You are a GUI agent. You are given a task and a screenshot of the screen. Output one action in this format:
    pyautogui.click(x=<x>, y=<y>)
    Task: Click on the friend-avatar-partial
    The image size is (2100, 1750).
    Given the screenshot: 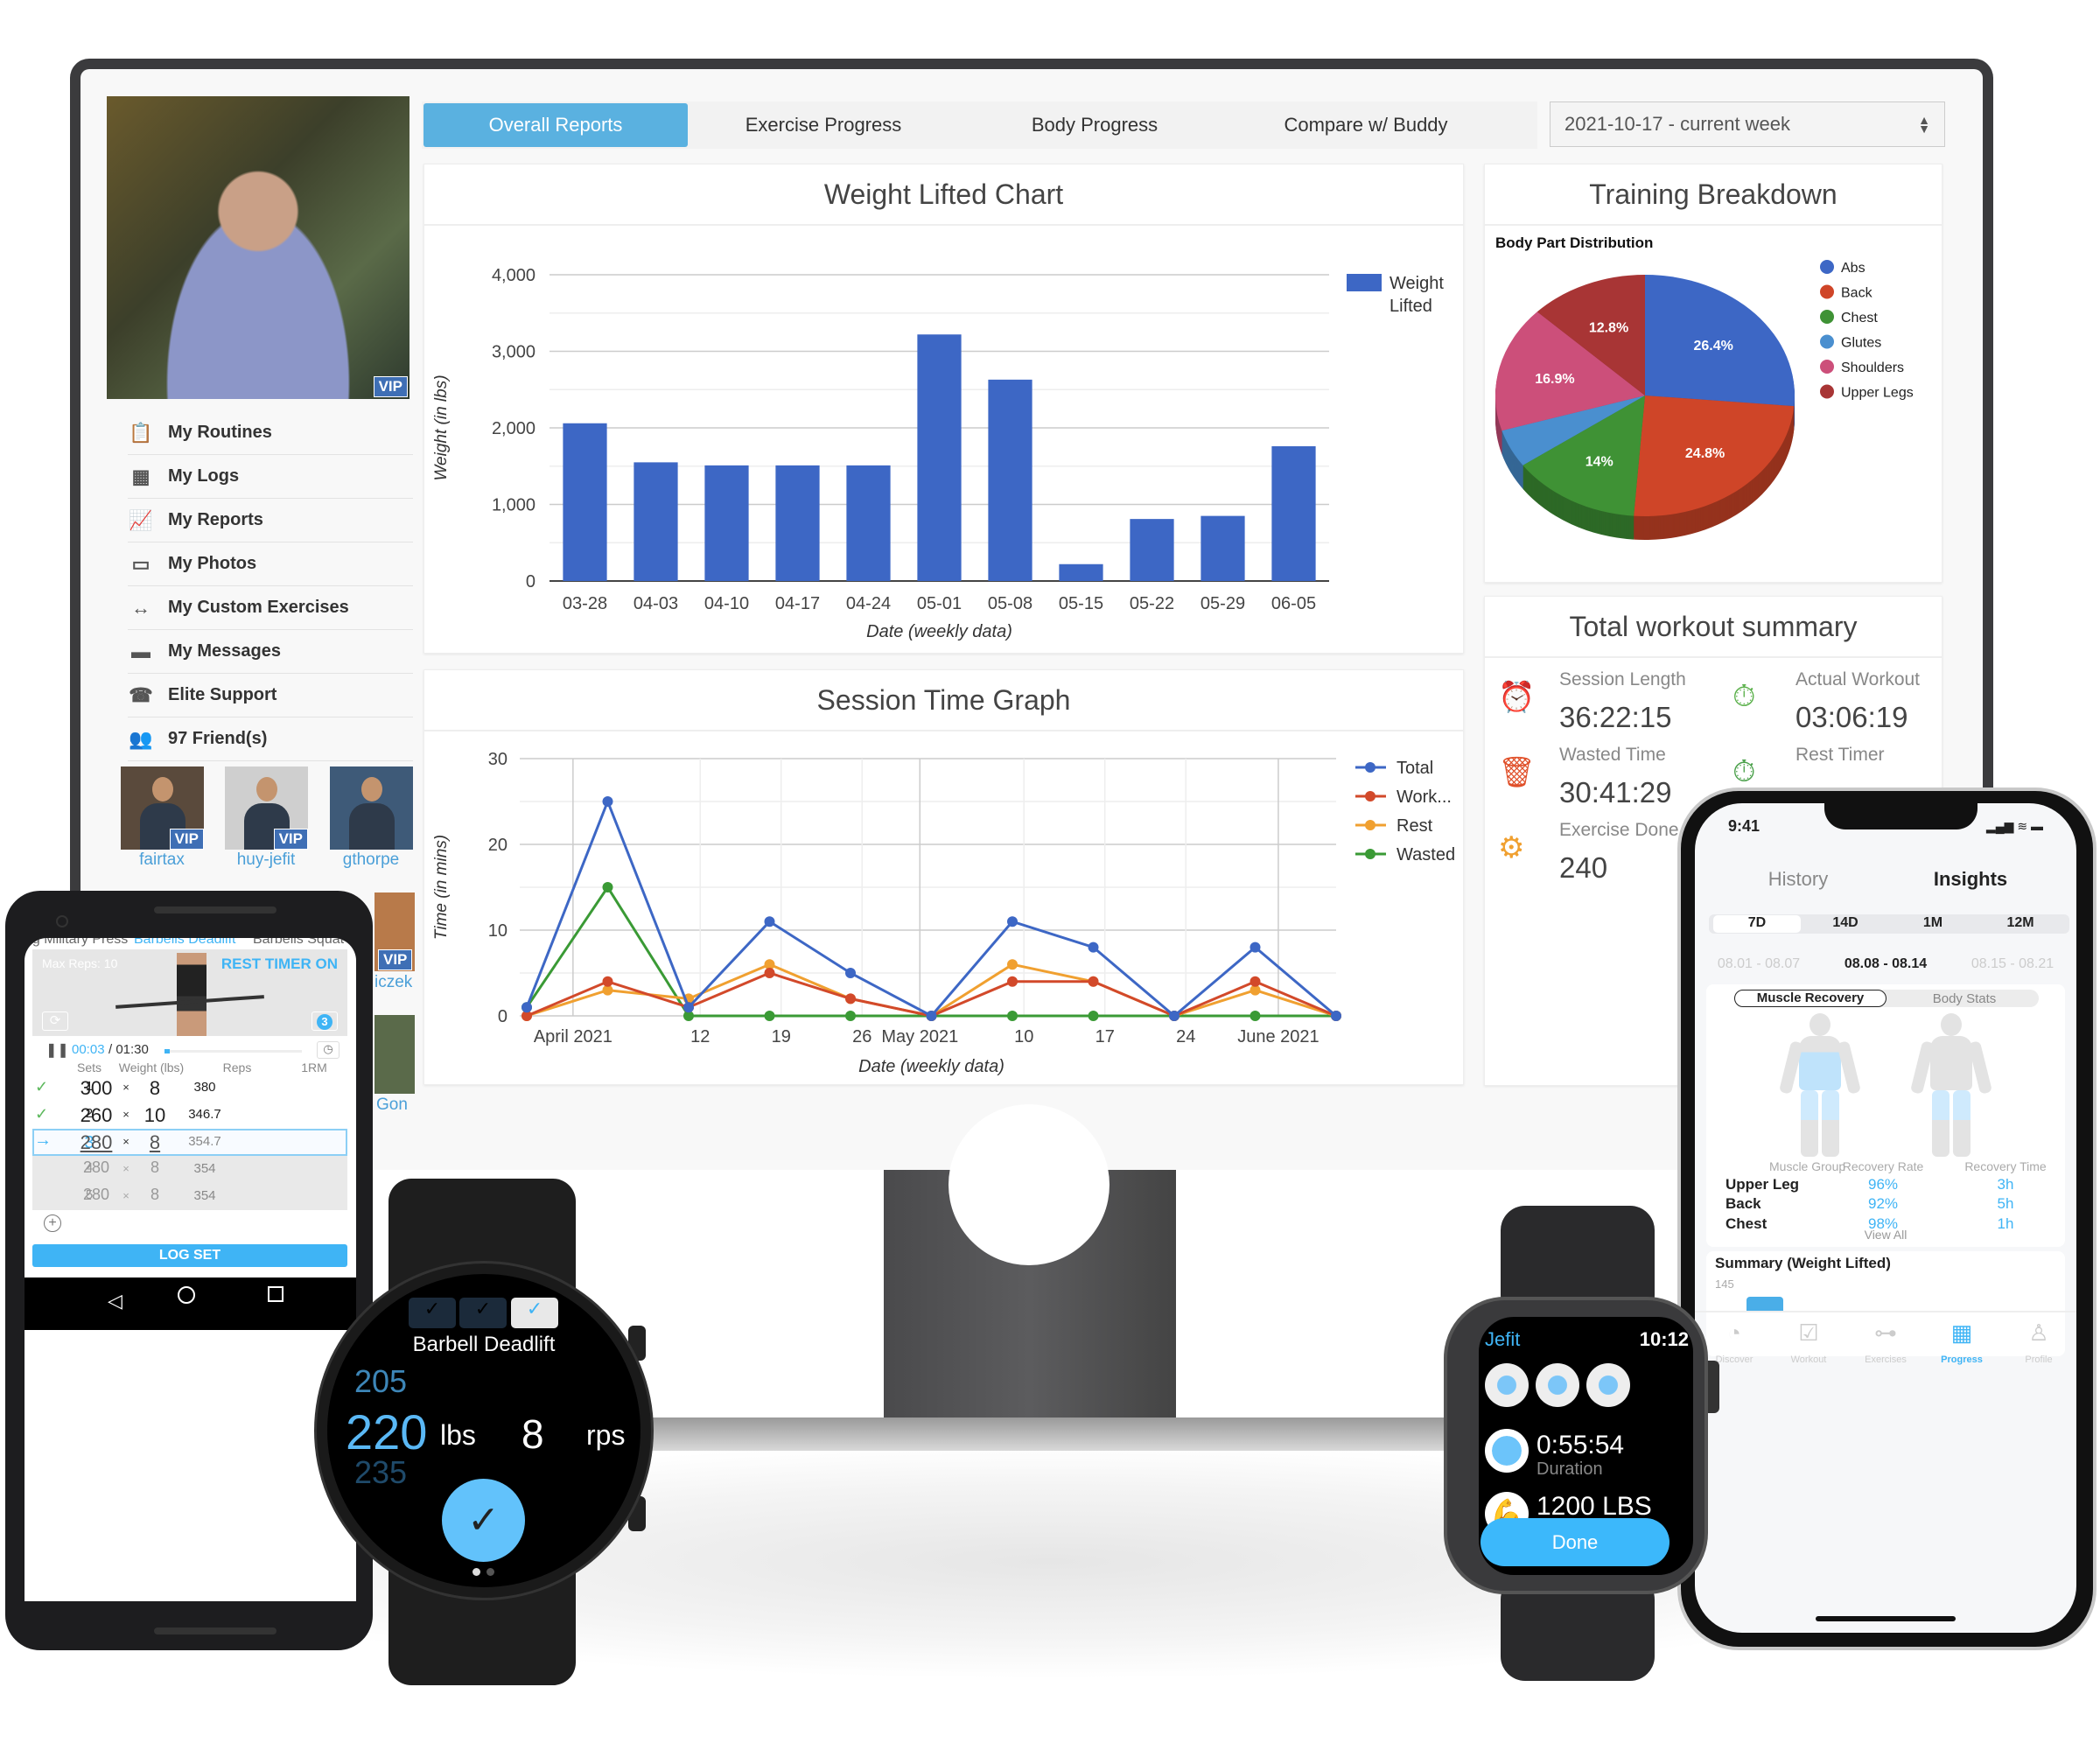 What is the action you would take?
    pyautogui.click(x=394, y=1054)
    